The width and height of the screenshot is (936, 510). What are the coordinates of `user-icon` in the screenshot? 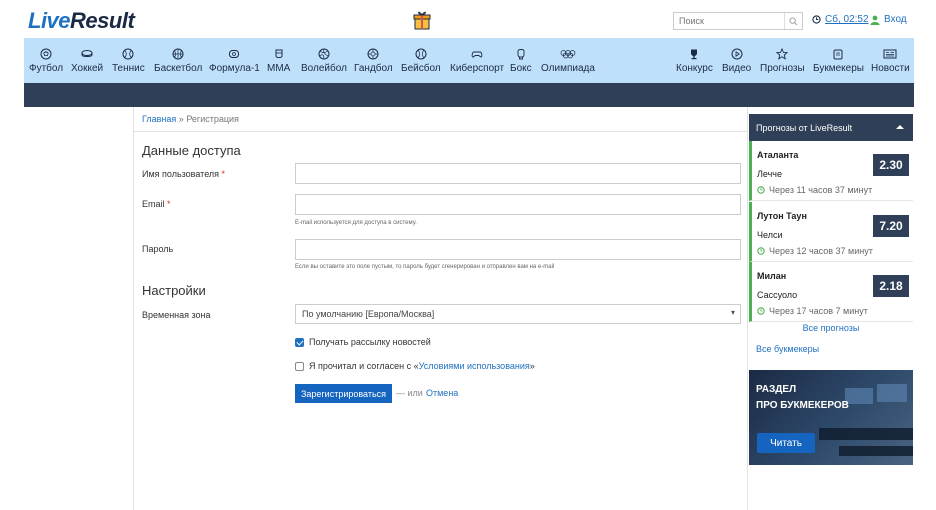 It's located at (875, 20).